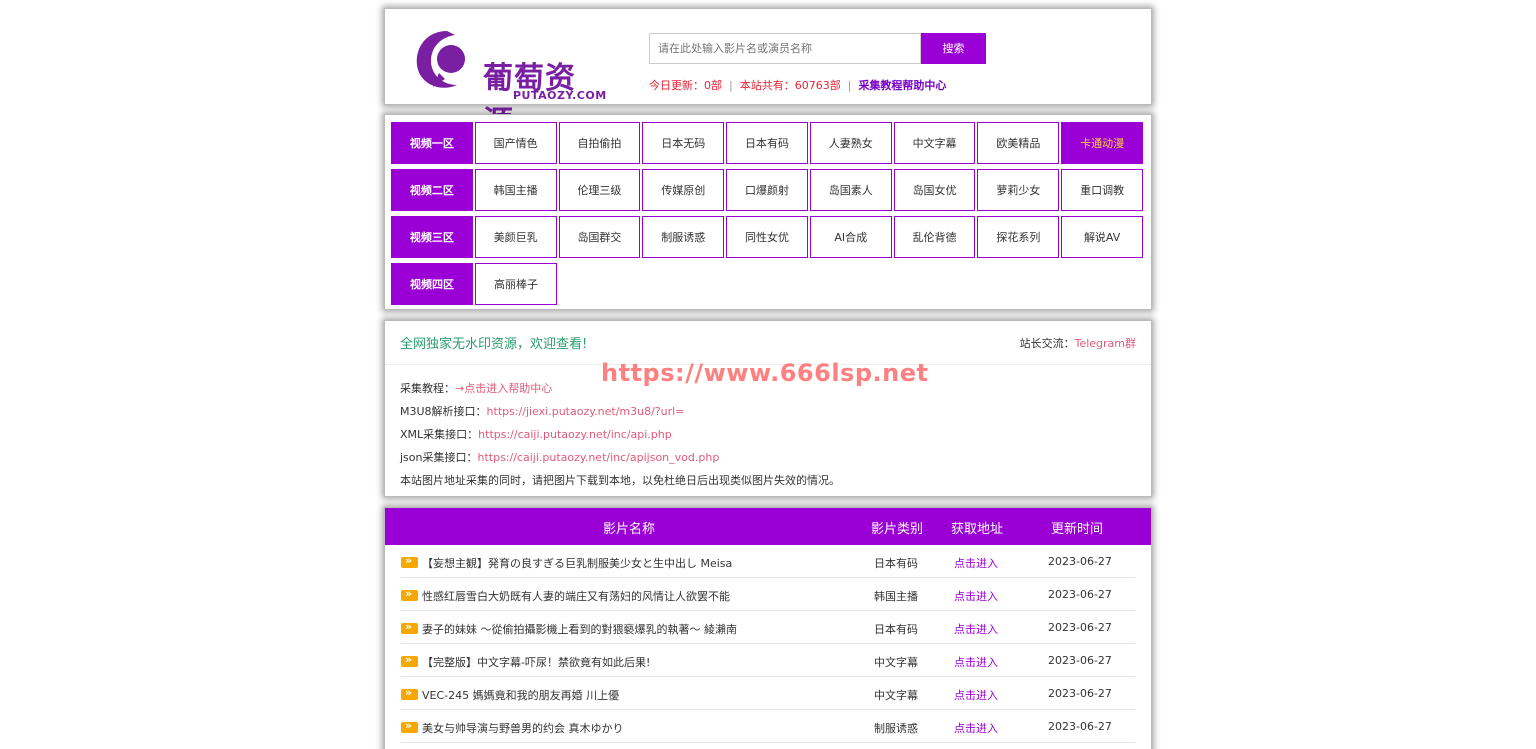 Image resolution: width=1536 pixels, height=749 pixels. Describe the element at coordinates (1102, 190) in the screenshot. I see `category-link: 重口调教` at that location.